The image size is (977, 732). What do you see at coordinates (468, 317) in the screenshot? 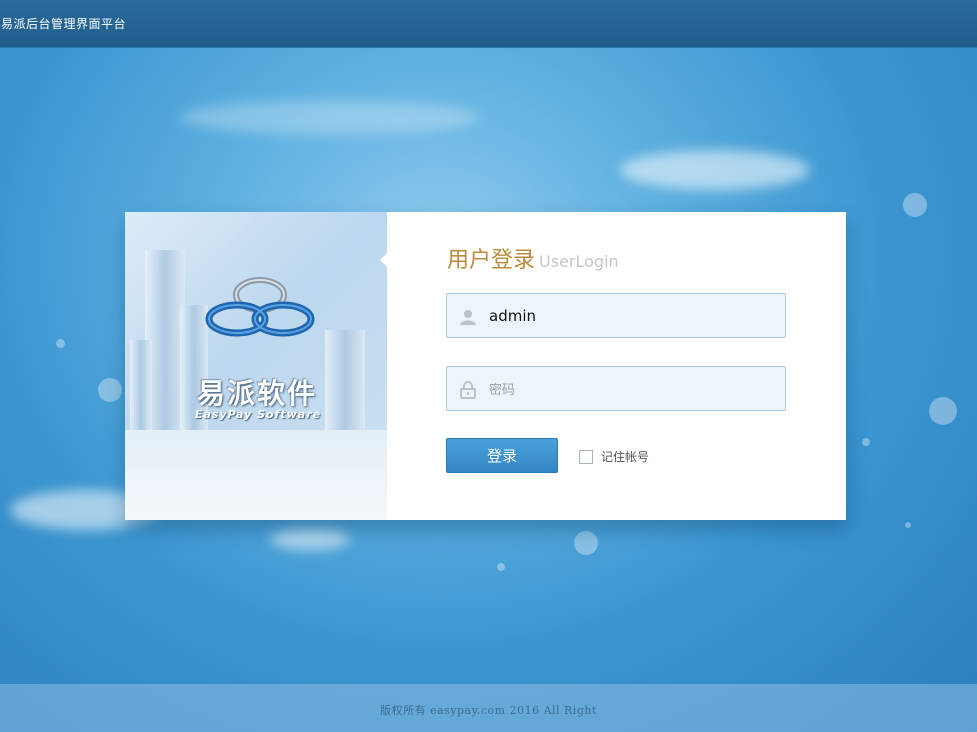
I see `user-icon` at bounding box center [468, 317].